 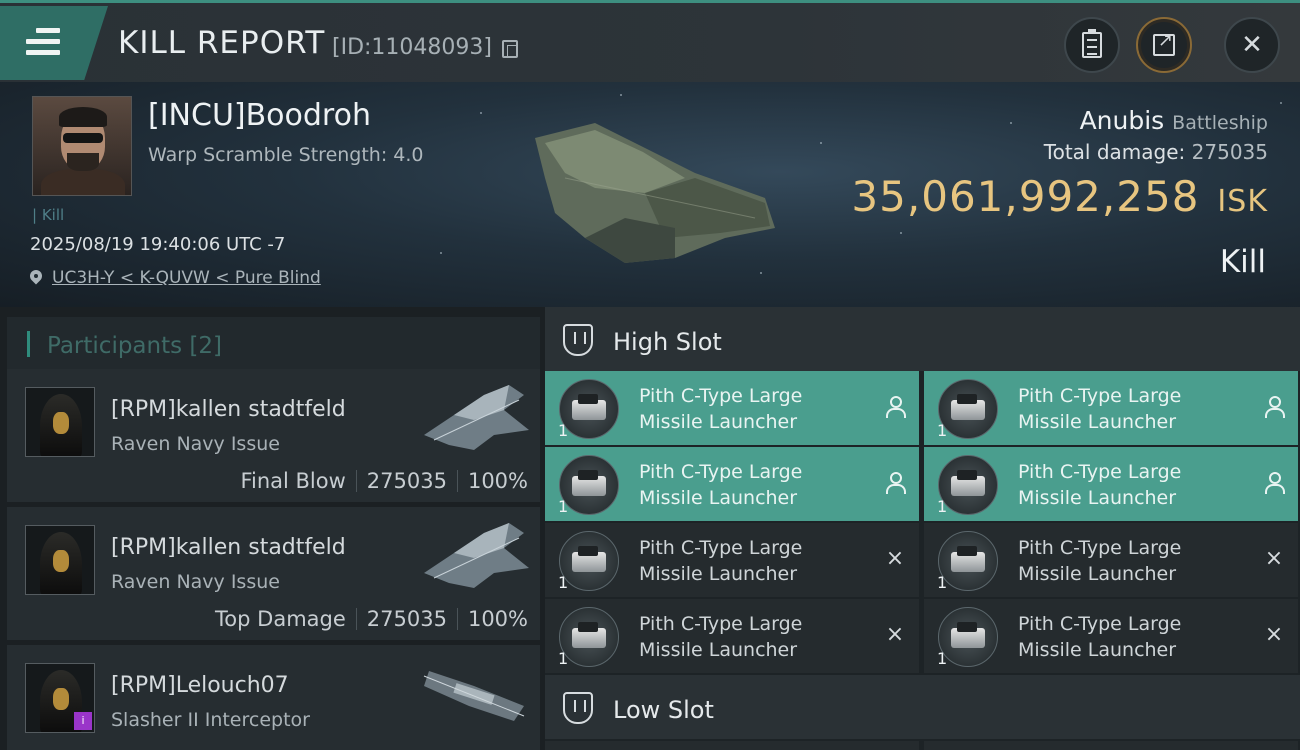 I want to click on participant-stats: Final Blow 275035 100%, so click(x=384, y=481).